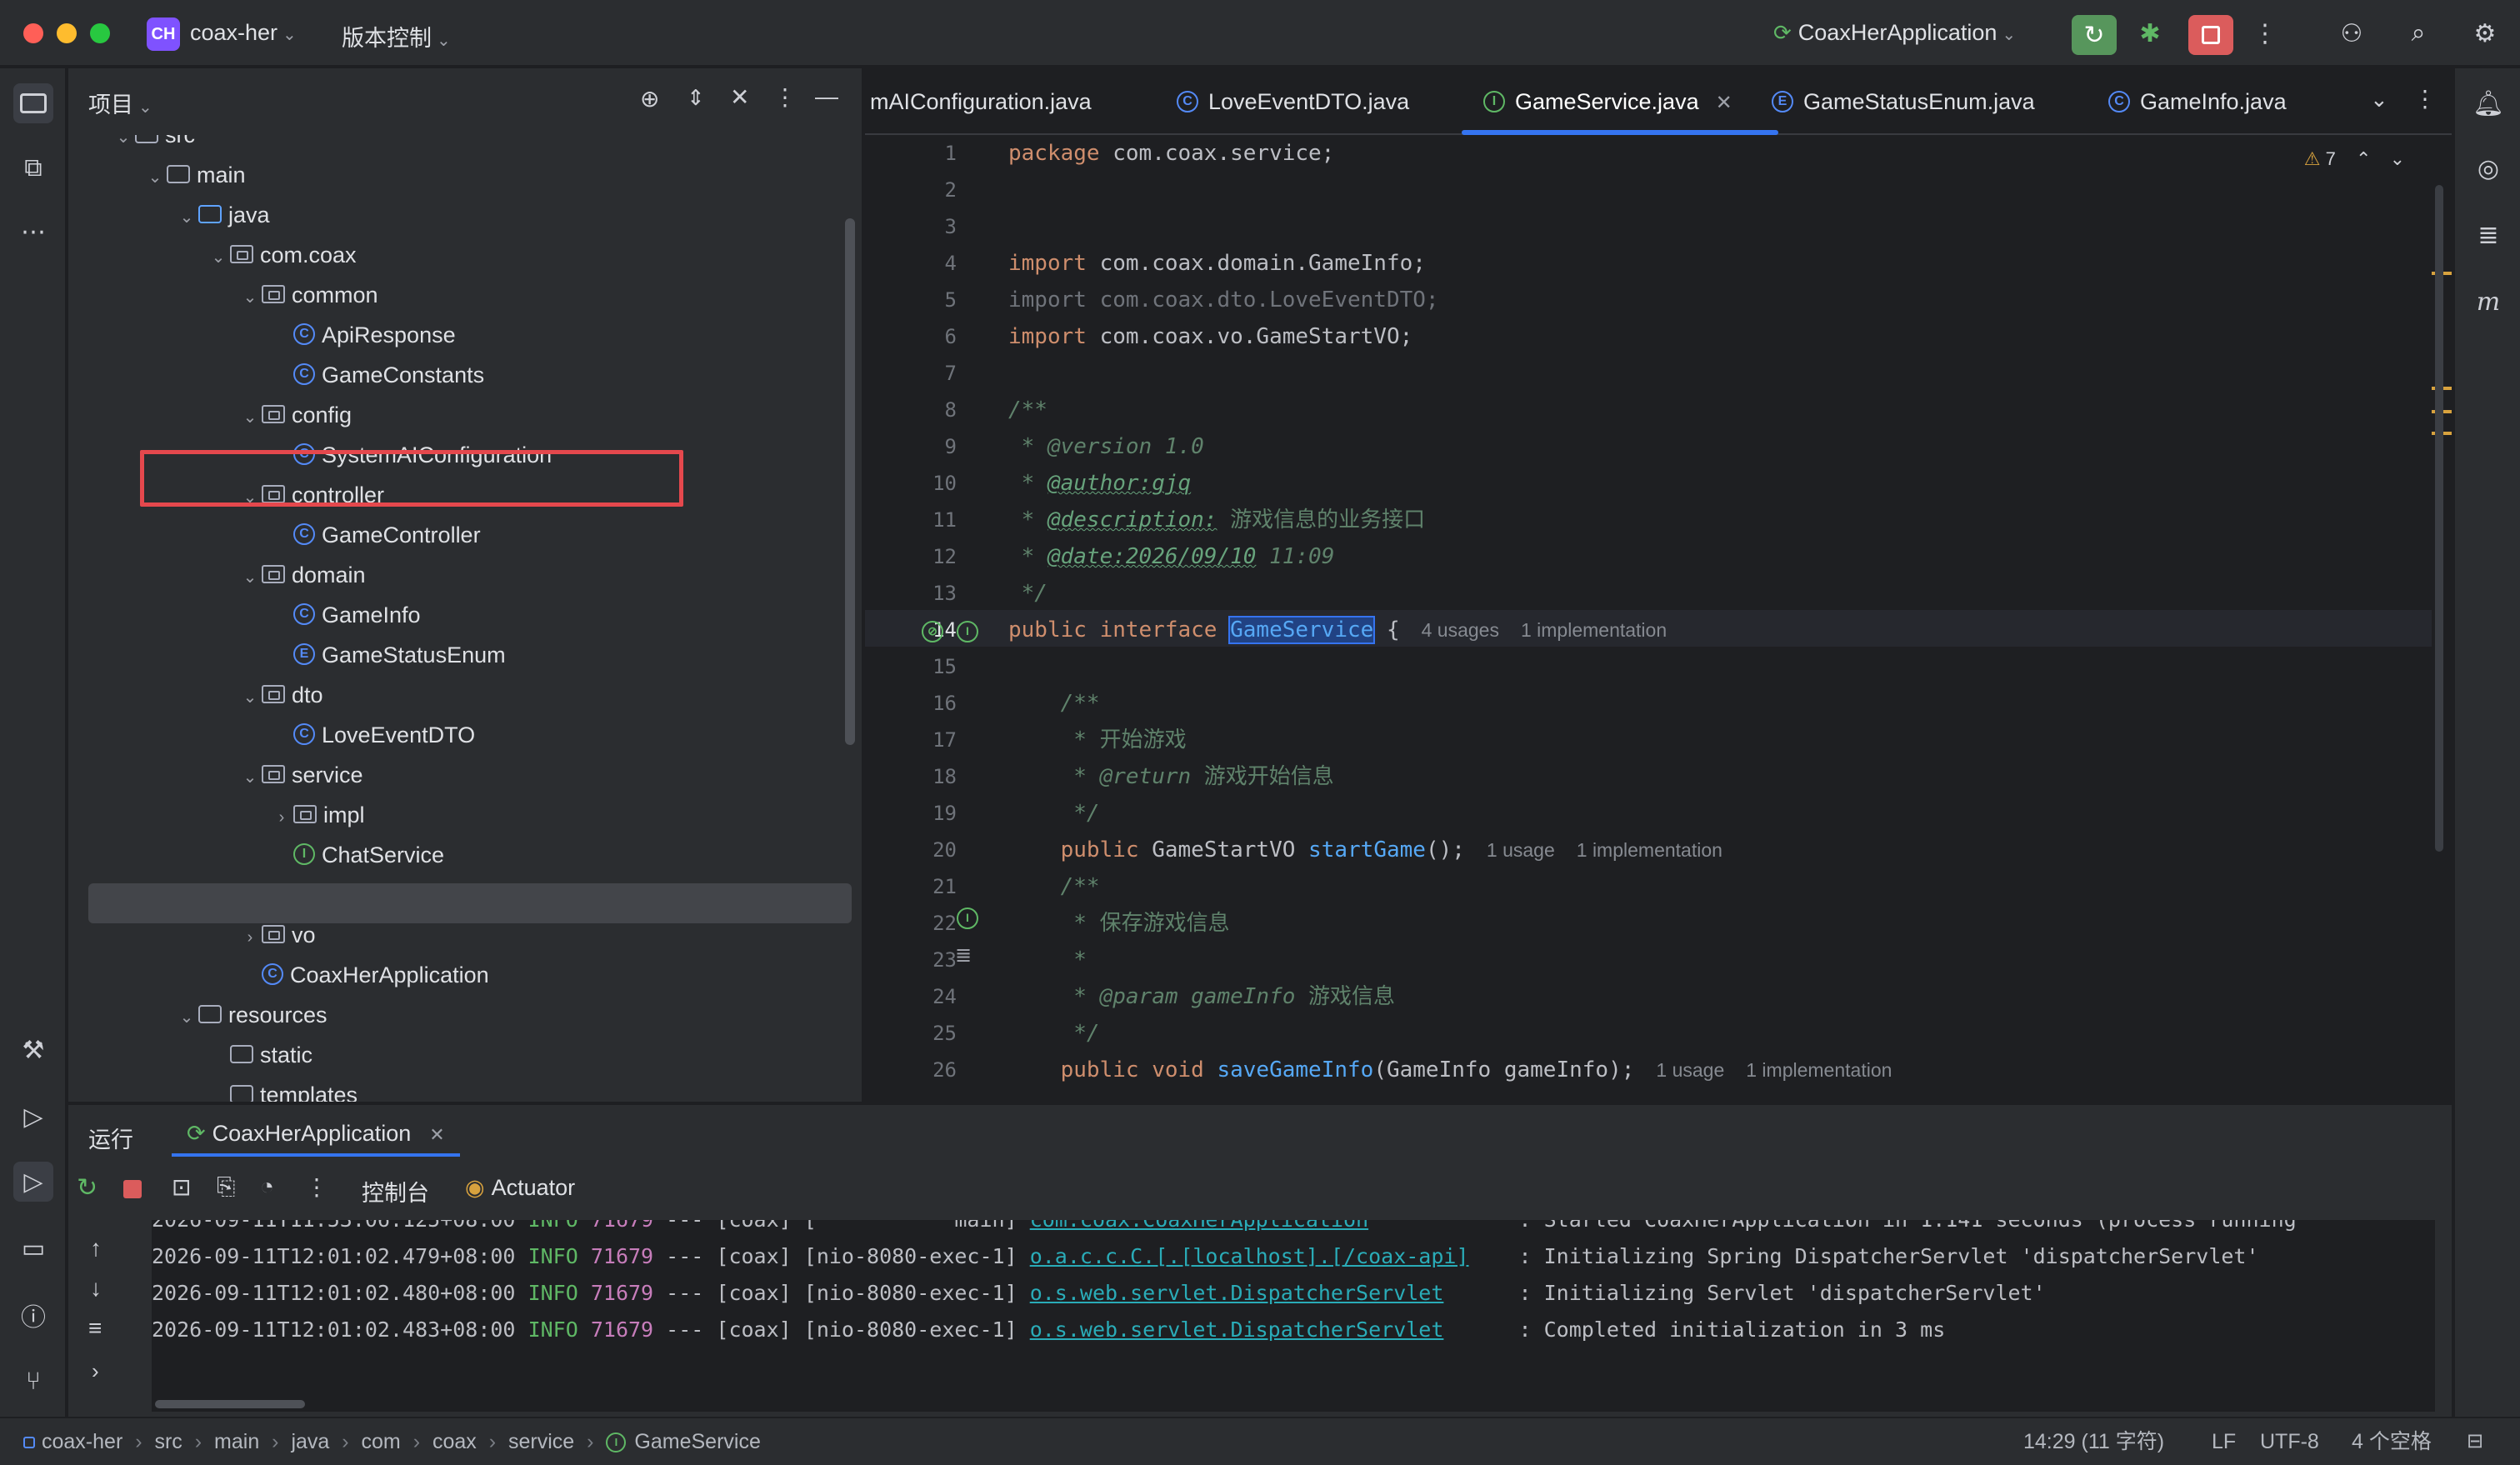 The width and height of the screenshot is (2520, 1465). I want to click on usages-hint: 1 usage, so click(1690, 1070).